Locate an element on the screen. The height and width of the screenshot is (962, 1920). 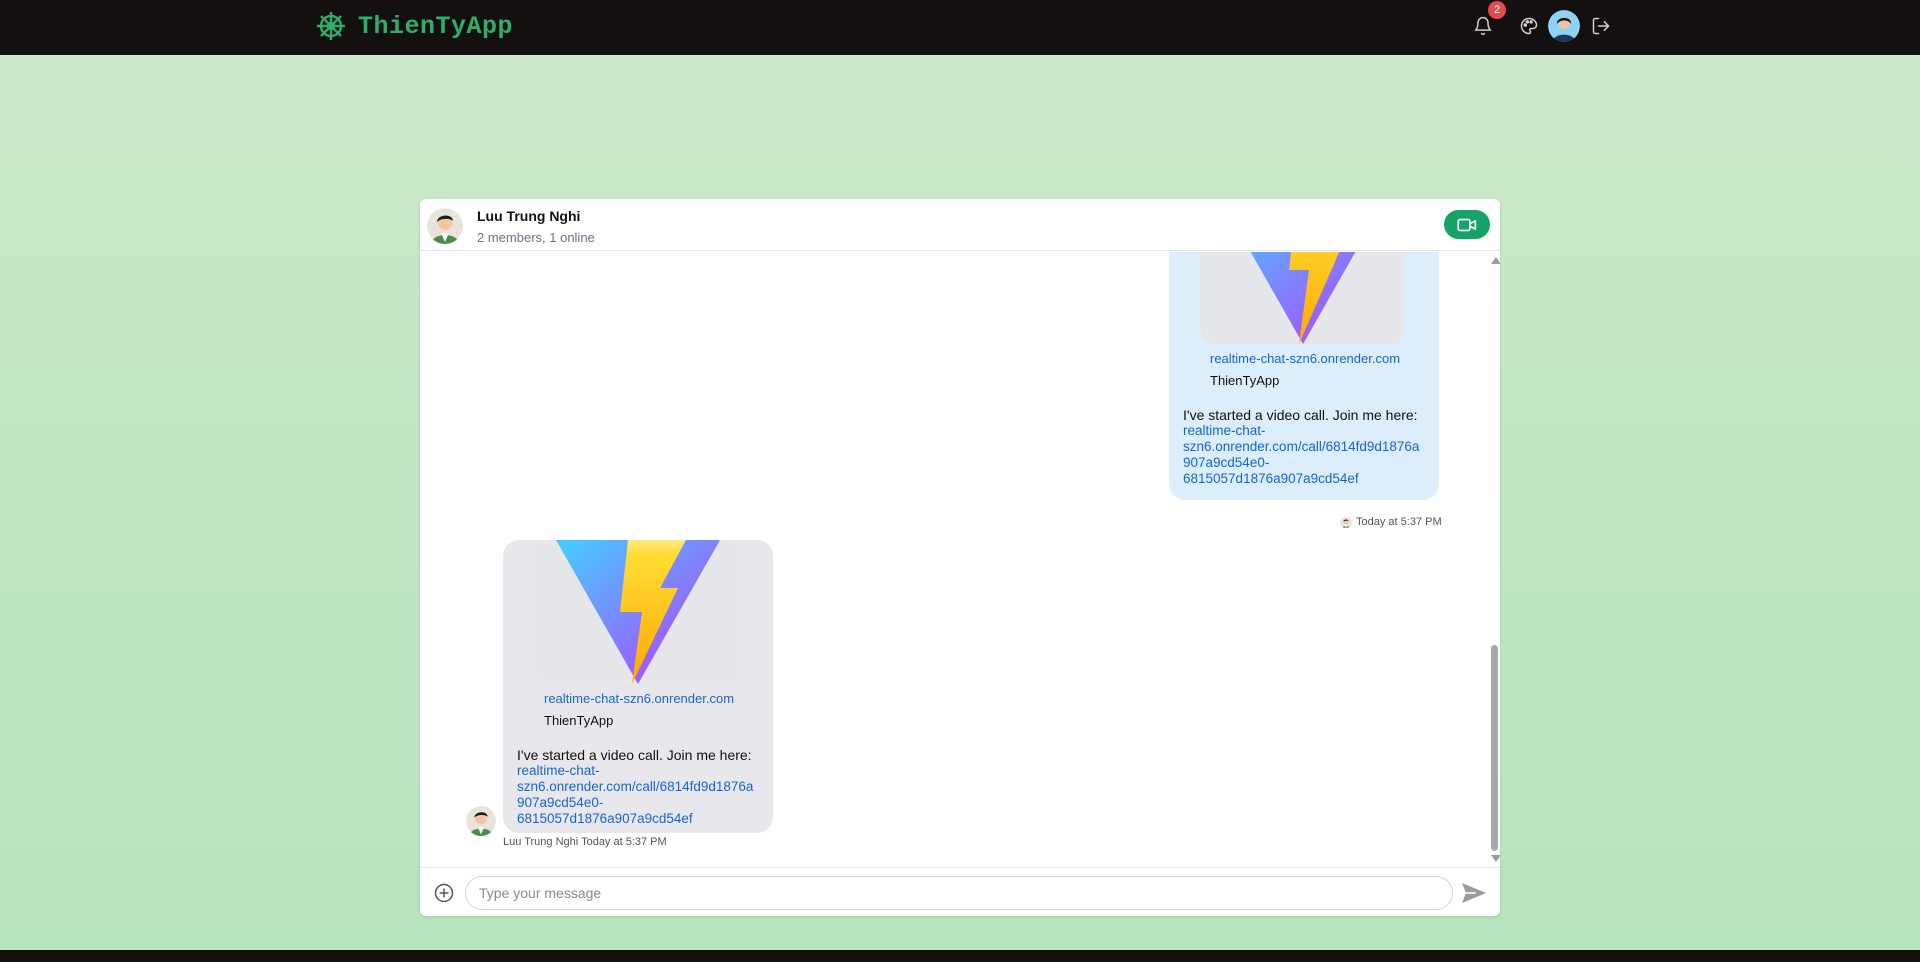
video-call-button is located at coordinates (1467, 224).